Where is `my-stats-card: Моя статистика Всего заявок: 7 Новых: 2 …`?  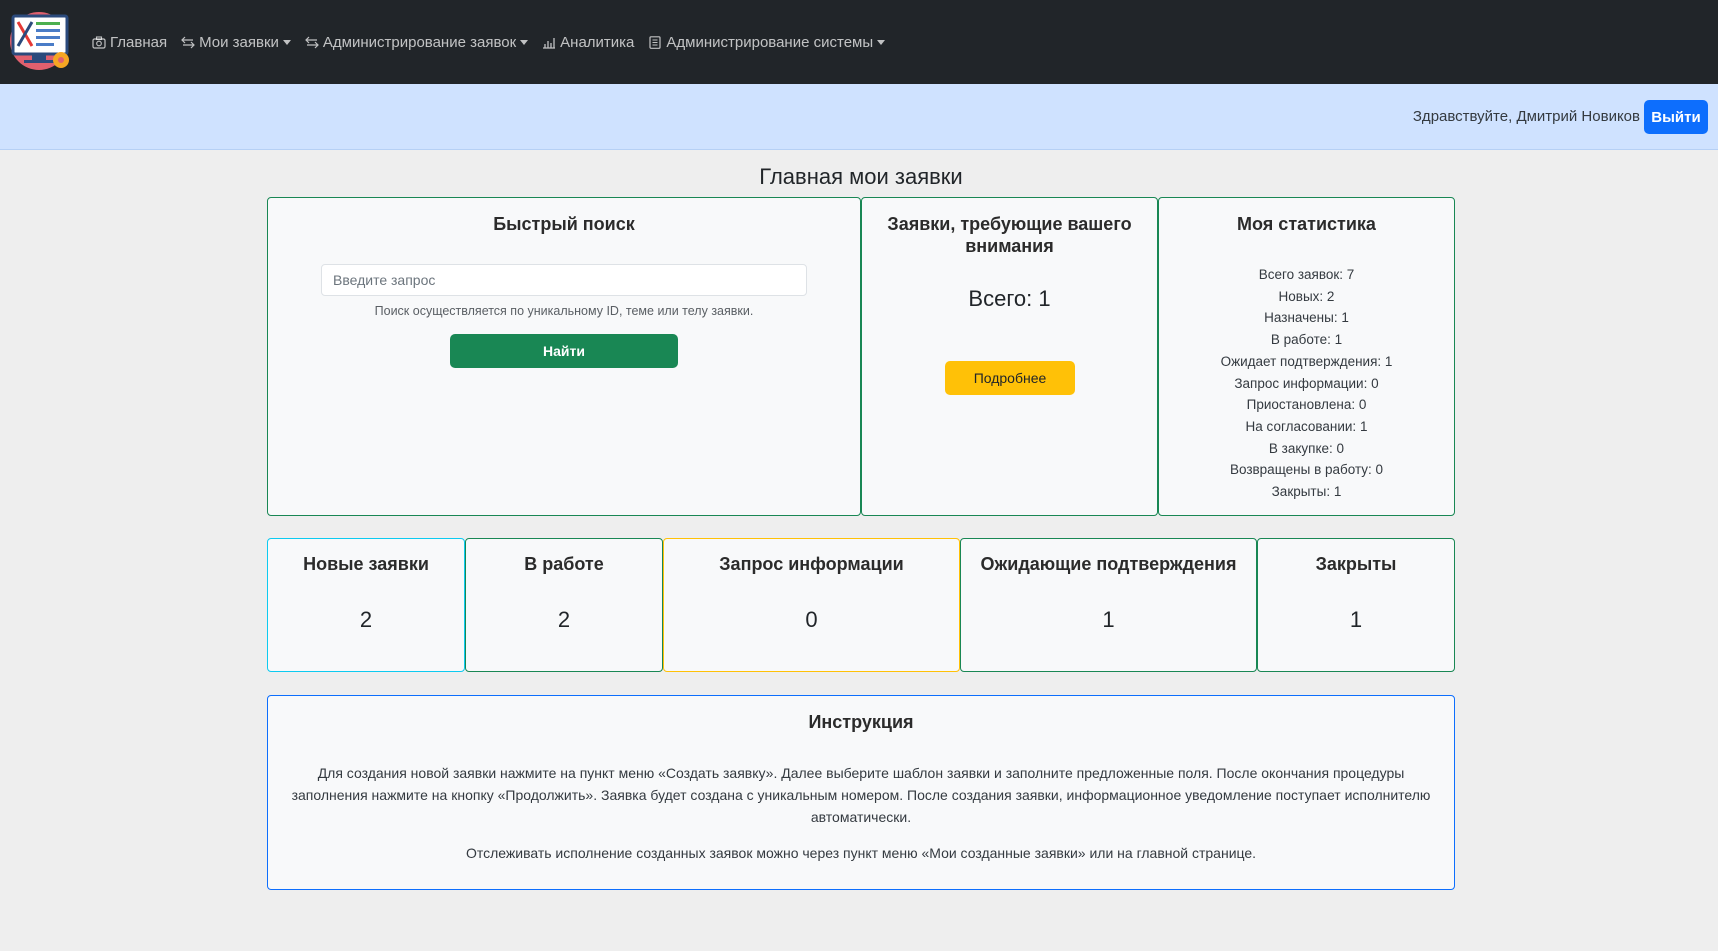
my-stats-card: Моя статистика Всего заявок: 7 Новых: 2 … is located at coordinates (1306, 356).